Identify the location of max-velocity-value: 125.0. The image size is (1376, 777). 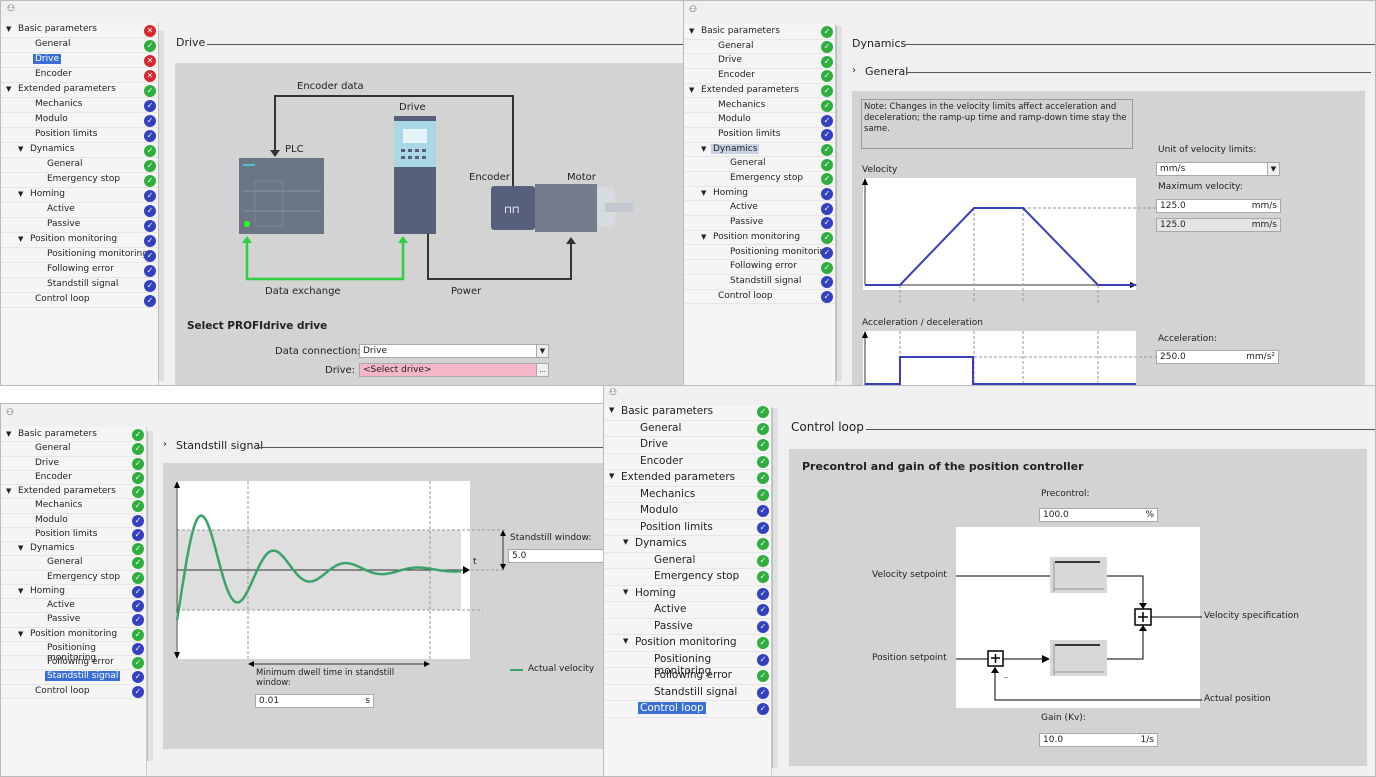
(1173, 206).